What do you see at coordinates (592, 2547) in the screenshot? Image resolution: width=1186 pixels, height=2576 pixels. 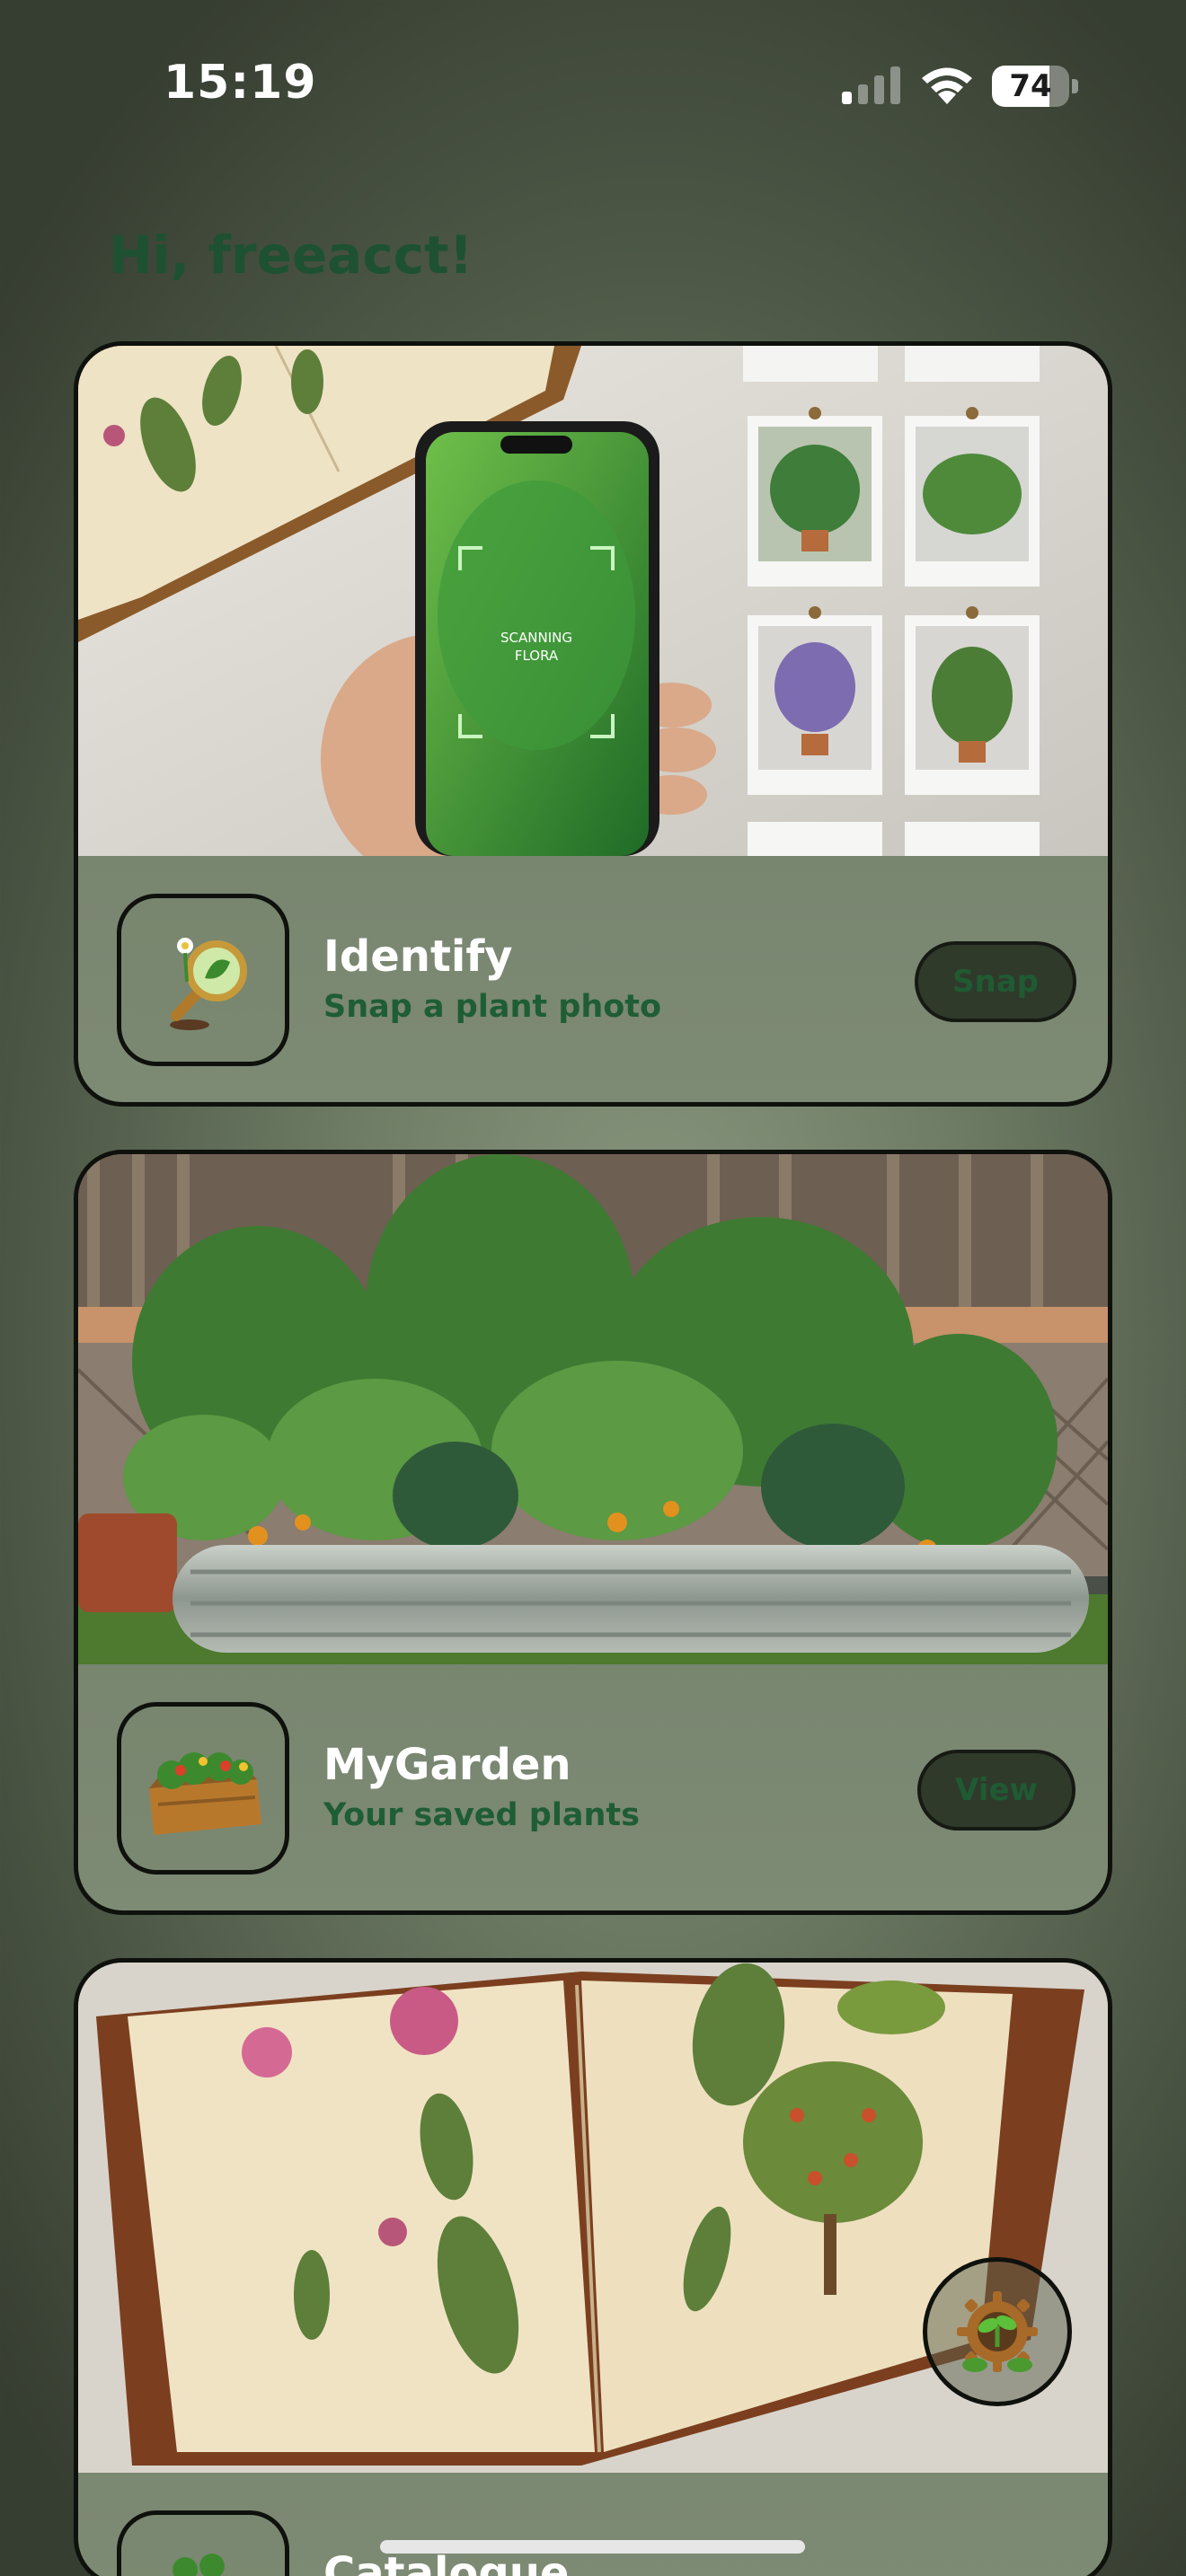 I see `home-indicator` at bounding box center [592, 2547].